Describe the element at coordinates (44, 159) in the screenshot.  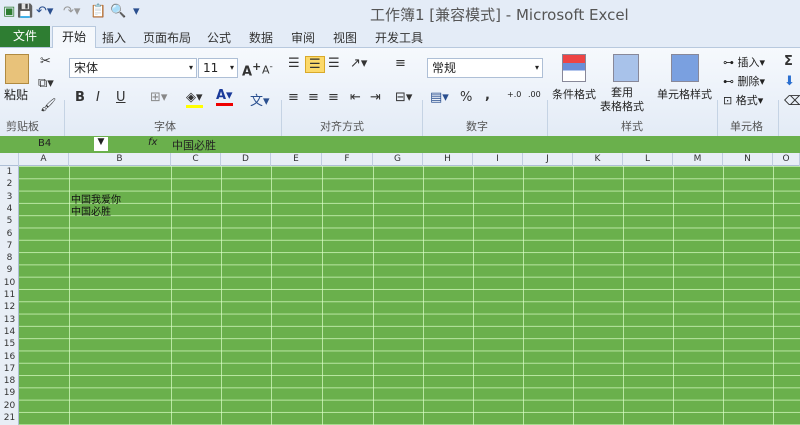
I see `column-header-a: A` at that location.